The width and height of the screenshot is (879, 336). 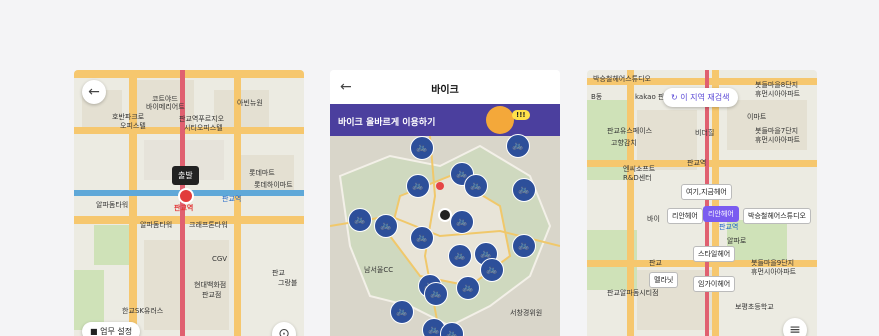 I want to click on map-poi: 크래프톤타워, so click(x=208, y=225).